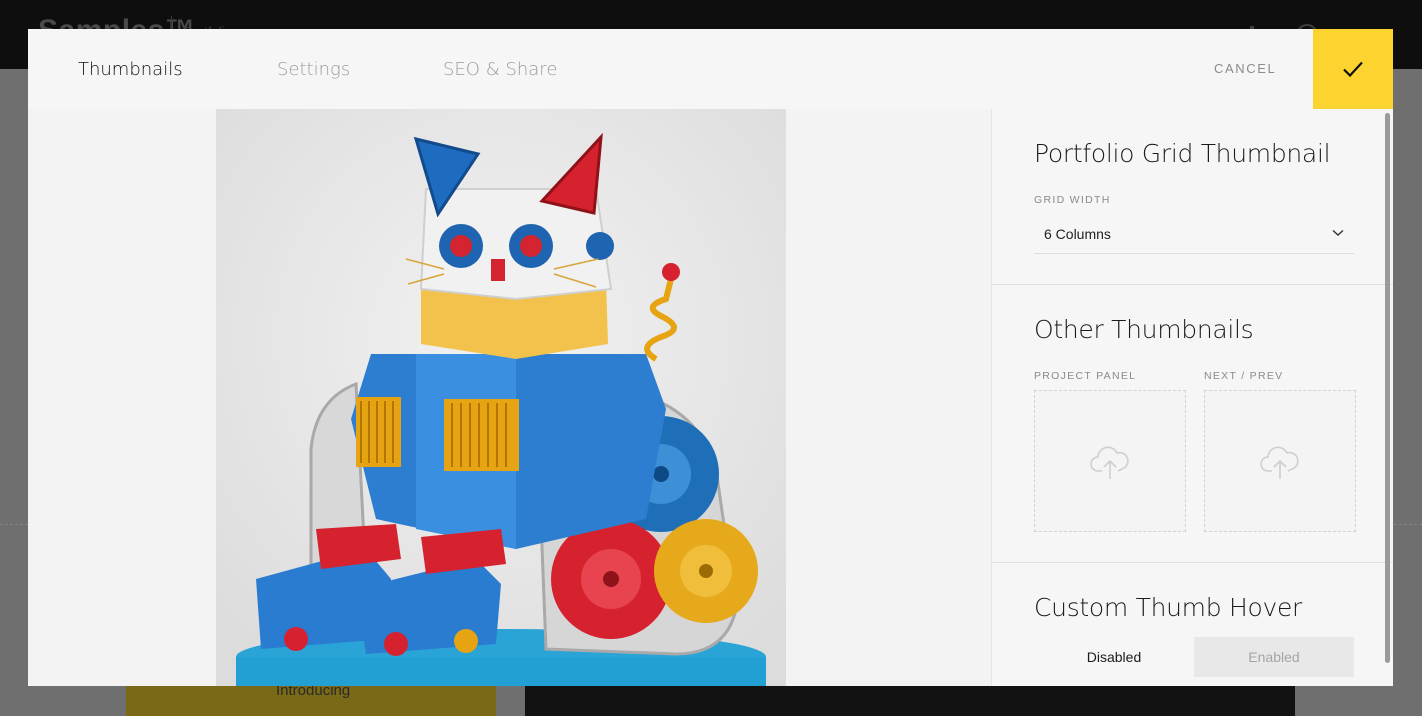 This screenshot has height=716, width=1422. What do you see at coordinates (313, 69) in the screenshot?
I see `tab-settings: Settings` at bounding box center [313, 69].